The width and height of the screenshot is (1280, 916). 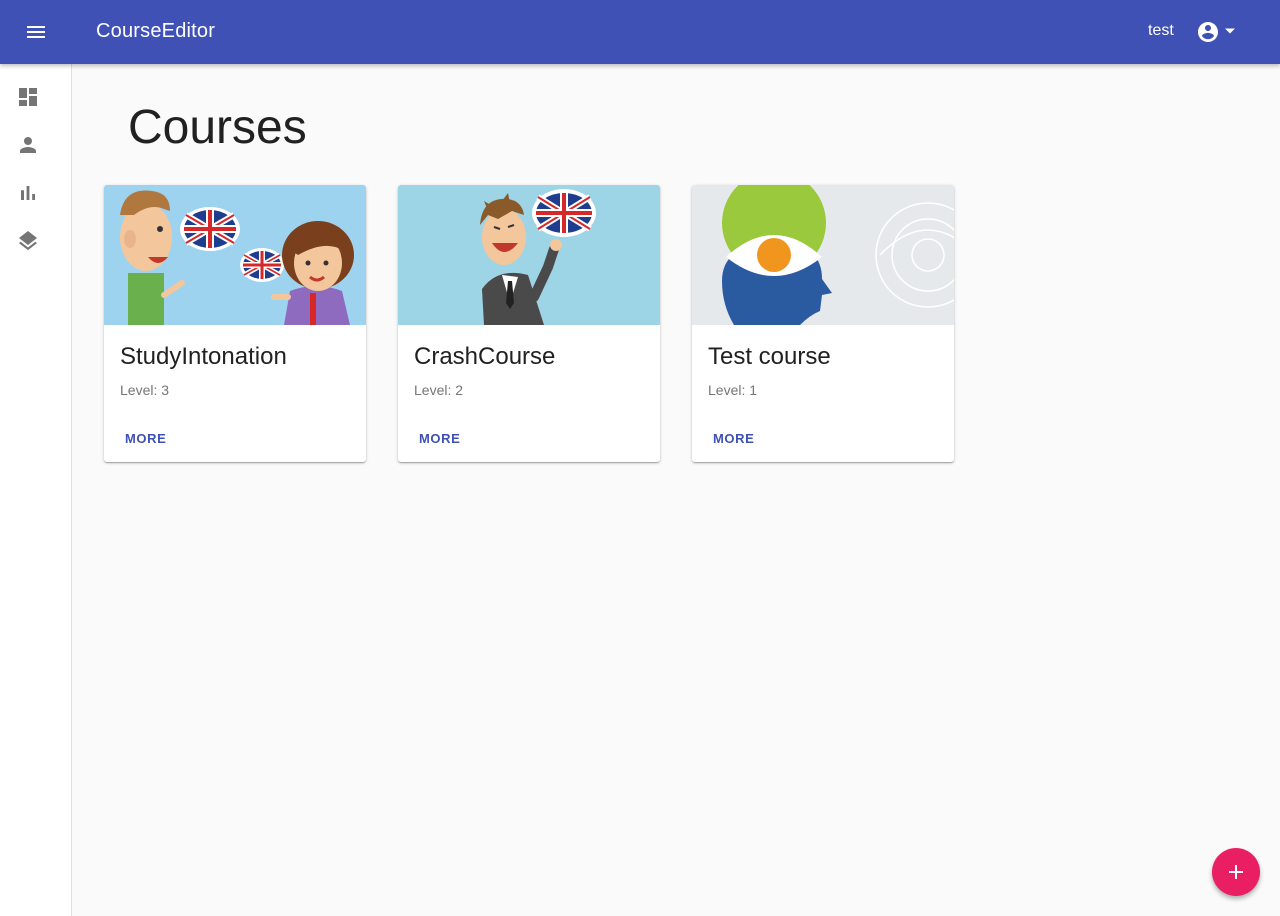 What do you see at coordinates (485, 356) in the screenshot?
I see `course-title: CrashCourse` at bounding box center [485, 356].